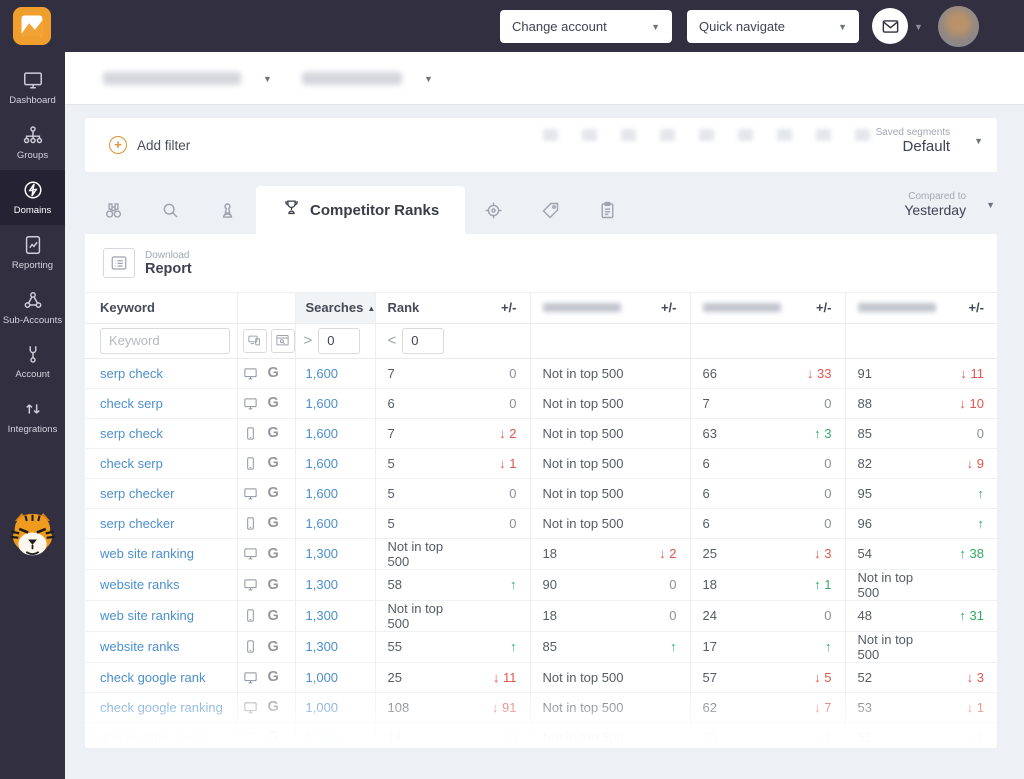 This screenshot has width=1024, height=779. What do you see at coordinates (415, 615) in the screenshot?
I see `rank-cell: Not in top 500` at bounding box center [415, 615].